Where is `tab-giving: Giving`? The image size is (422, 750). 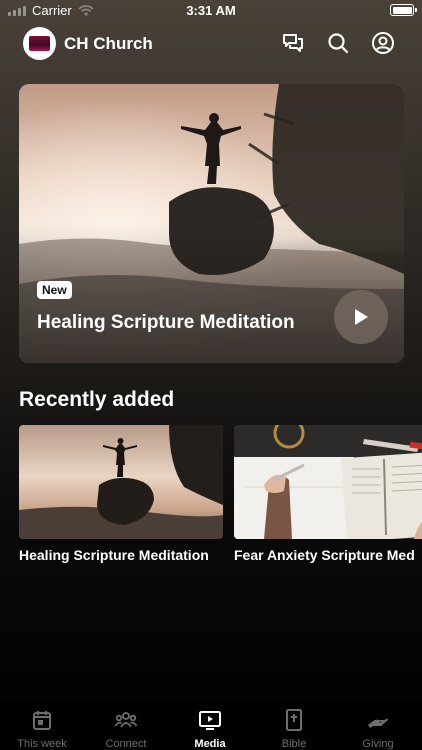
tab-giving: Giving is located at coordinates (378, 729).